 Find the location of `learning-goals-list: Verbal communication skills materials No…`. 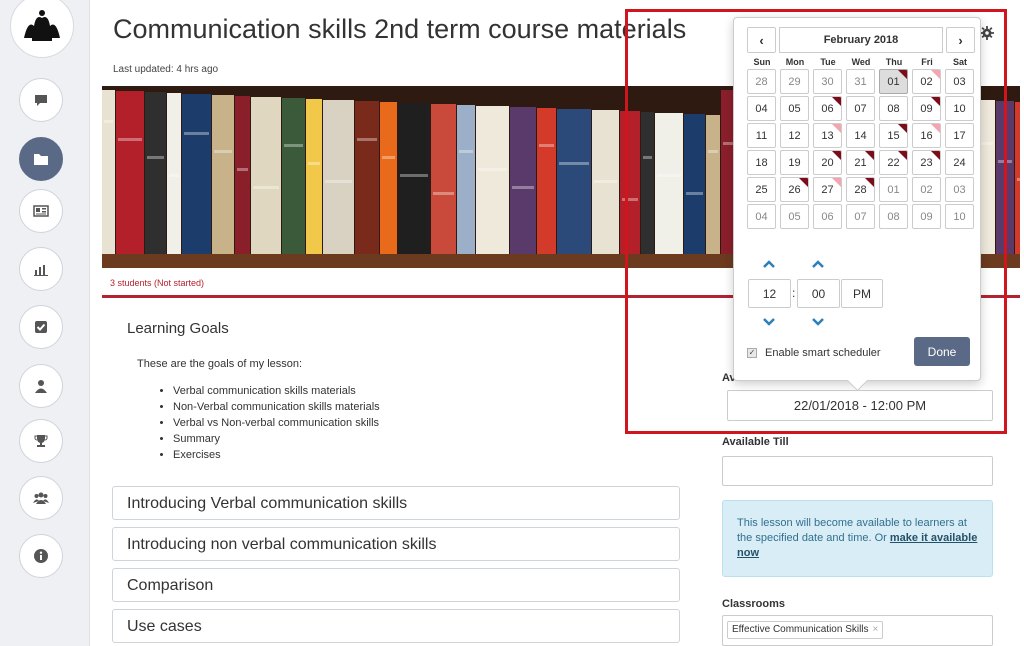

learning-goals-list: Verbal communication skills materials No… is located at coordinates (267, 423).